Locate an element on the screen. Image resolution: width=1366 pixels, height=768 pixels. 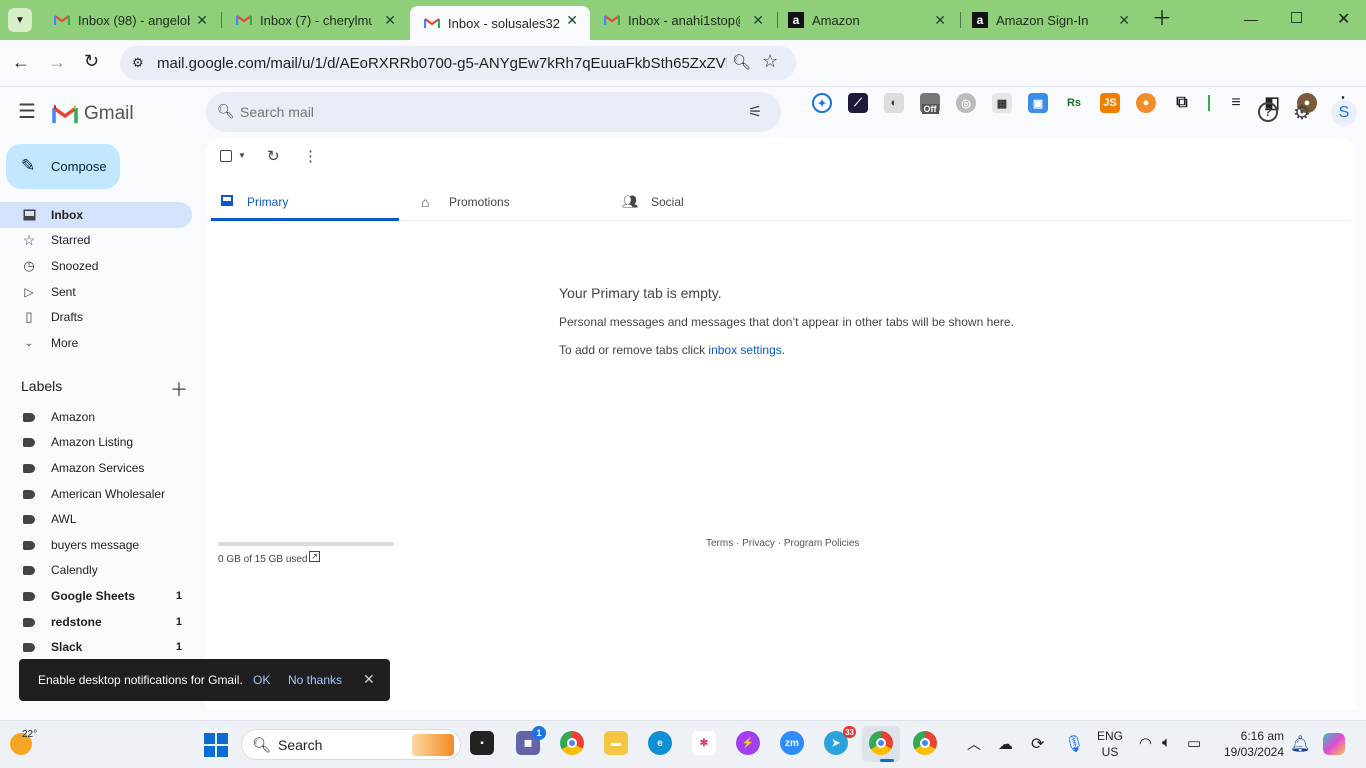
wifi-icon: ◠ is located at coordinates (1145, 743).